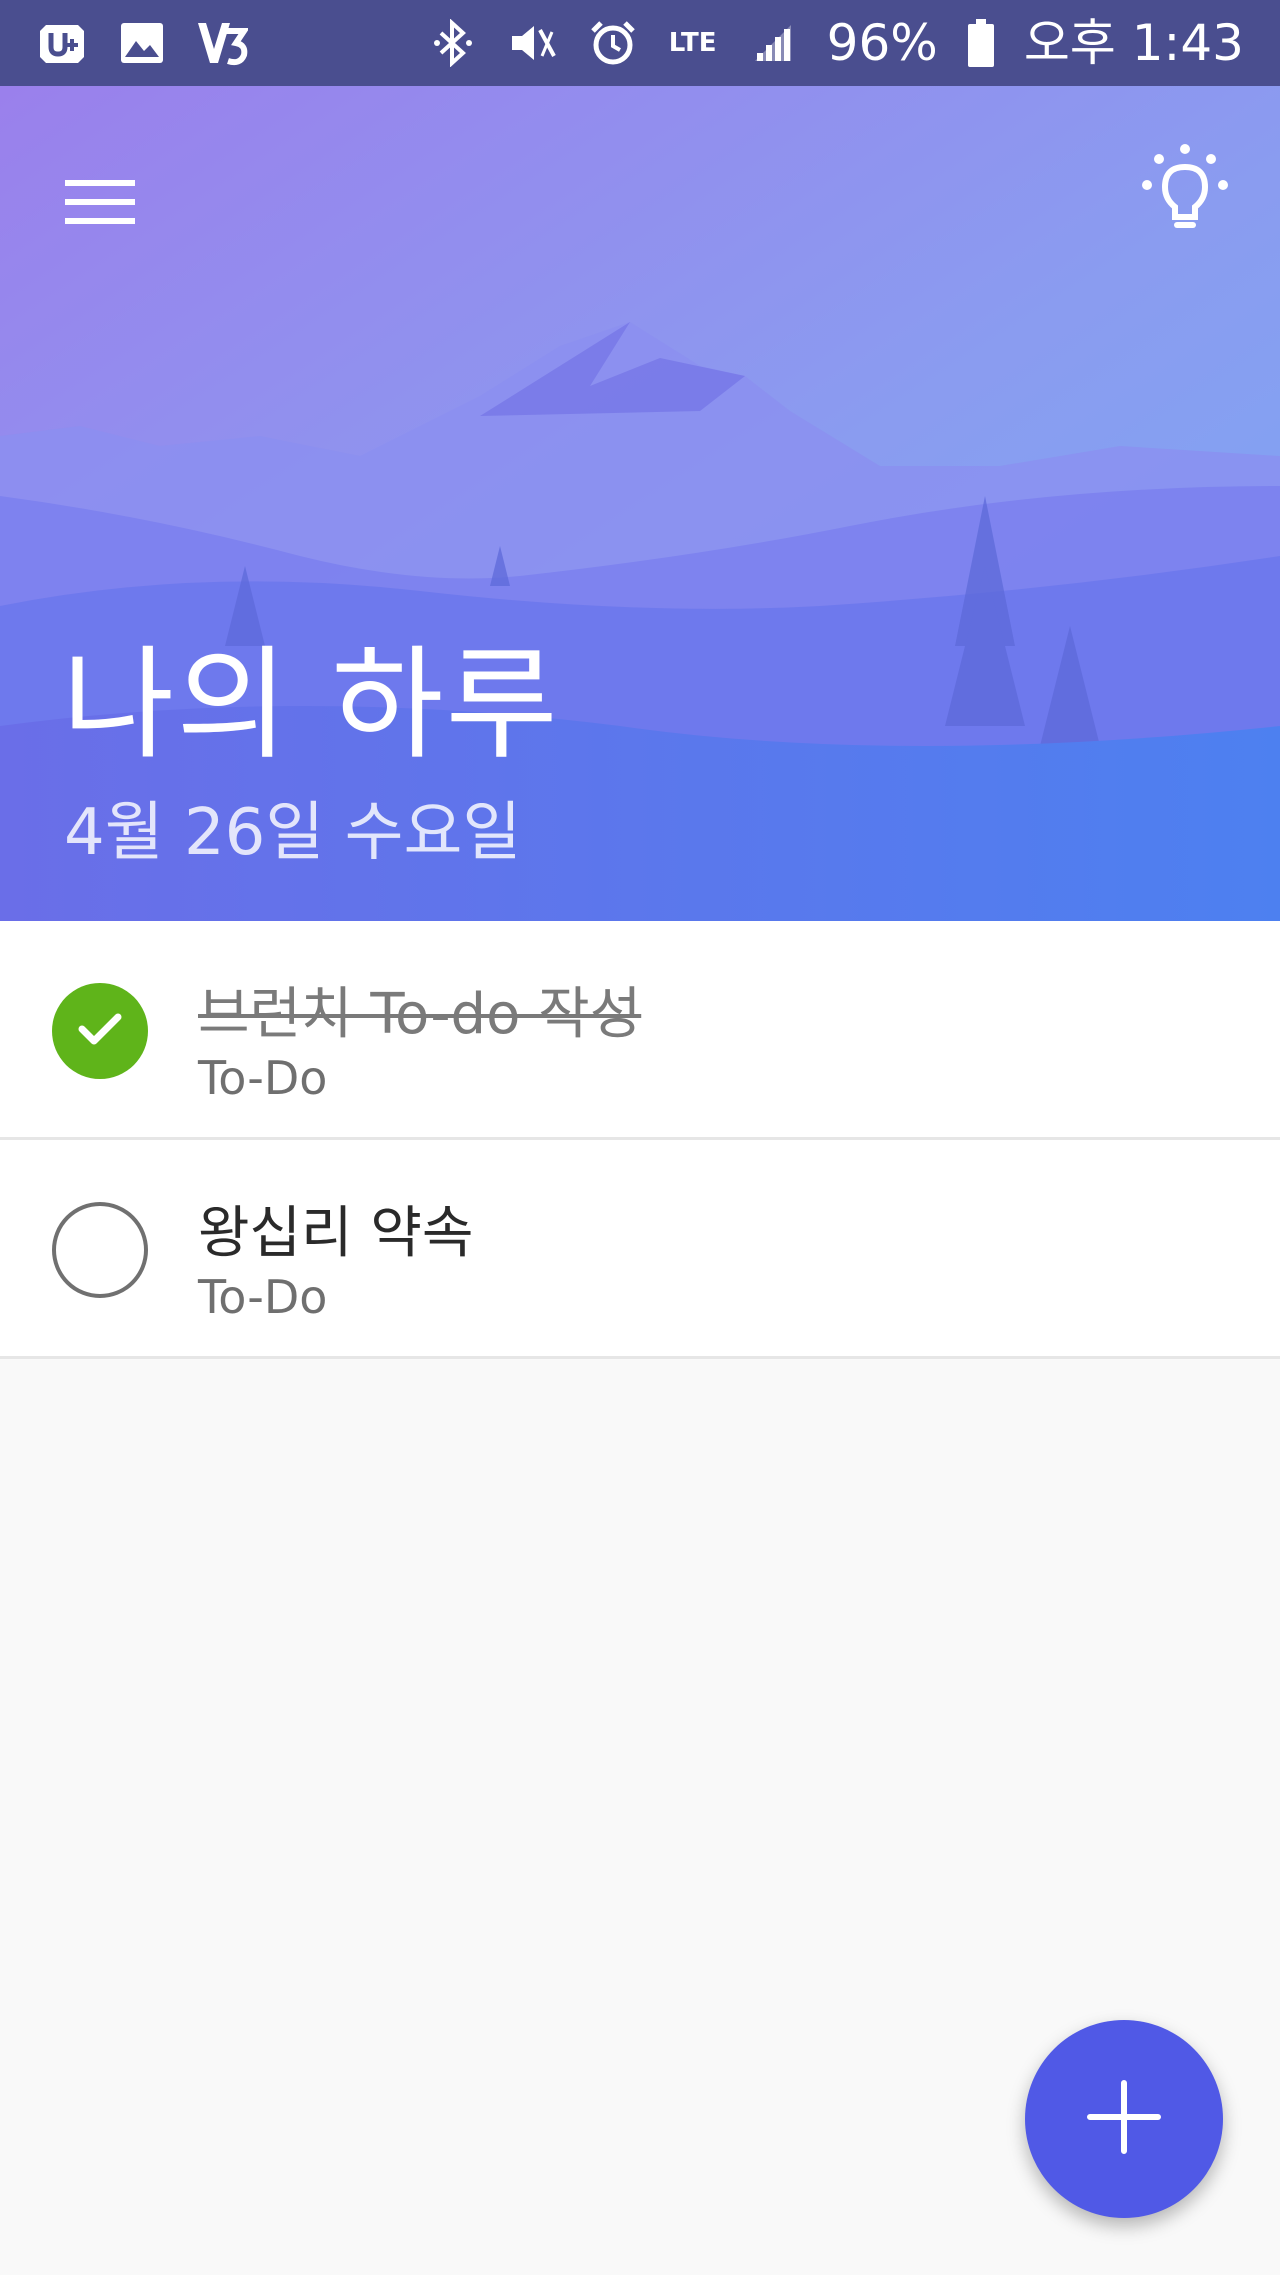  I want to click on check-icon, so click(100, 1031).